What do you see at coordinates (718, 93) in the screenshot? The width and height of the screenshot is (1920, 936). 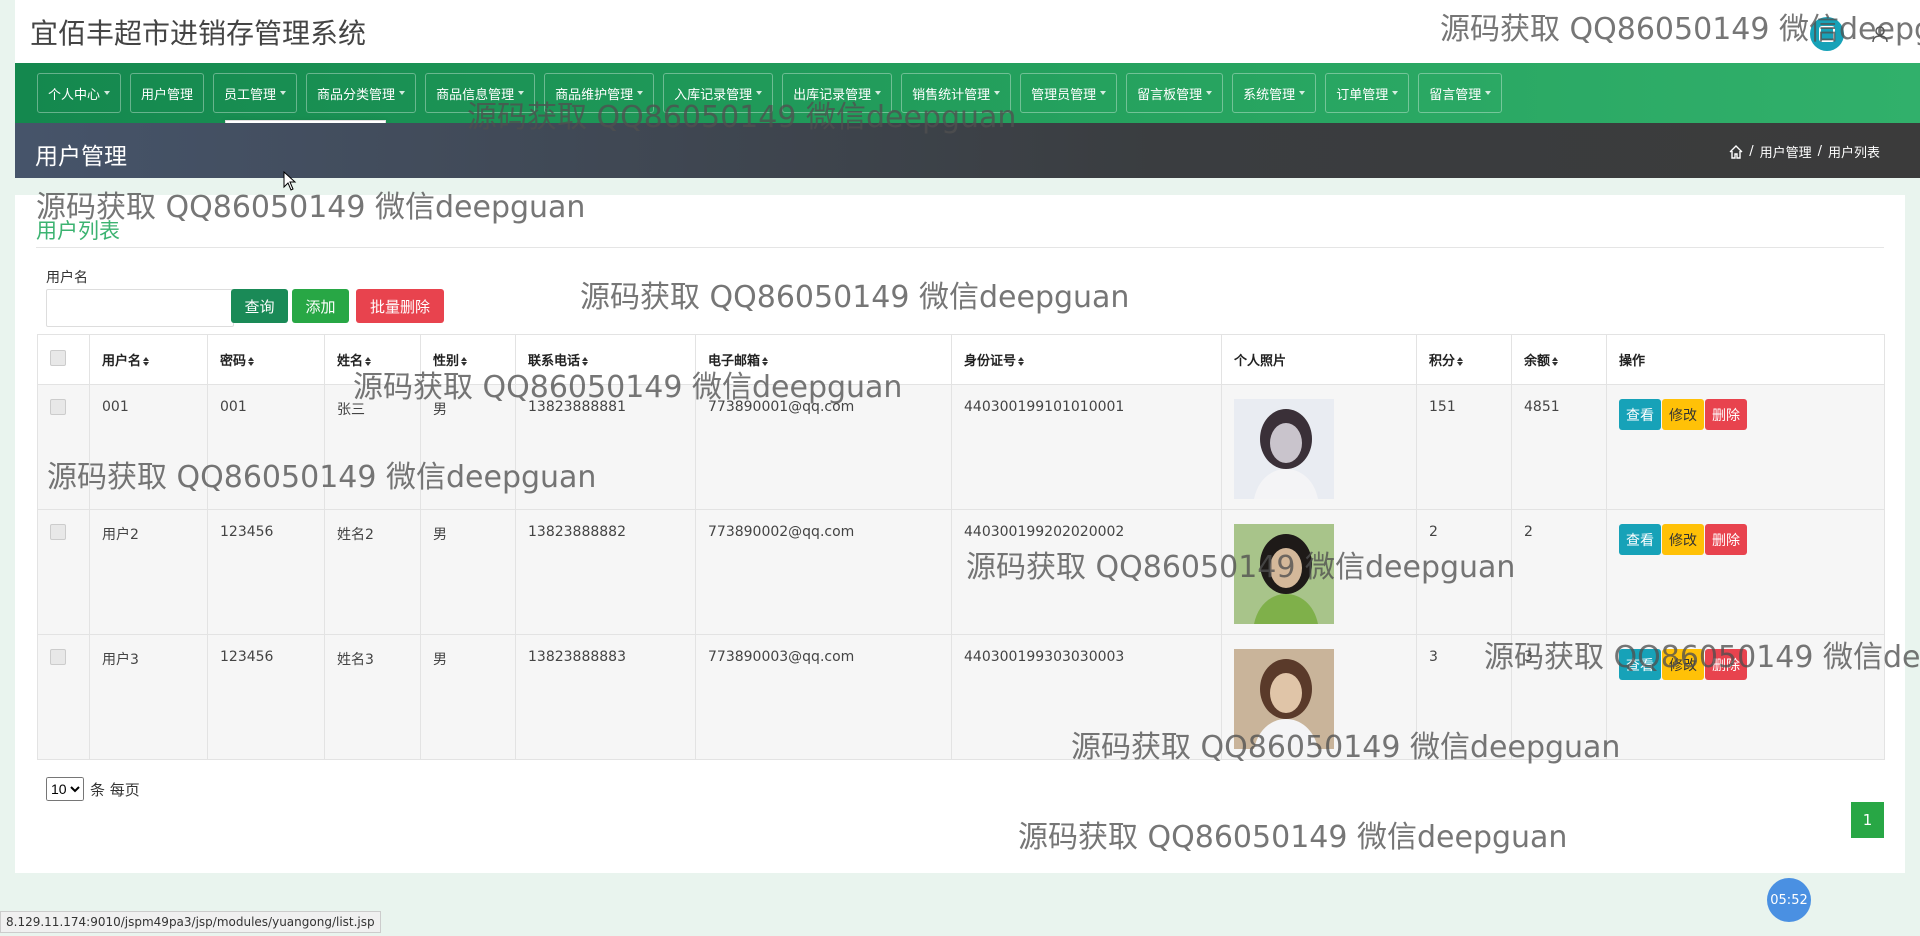 I see `nav-item-6: 入库记录管理` at bounding box center [718, 93].